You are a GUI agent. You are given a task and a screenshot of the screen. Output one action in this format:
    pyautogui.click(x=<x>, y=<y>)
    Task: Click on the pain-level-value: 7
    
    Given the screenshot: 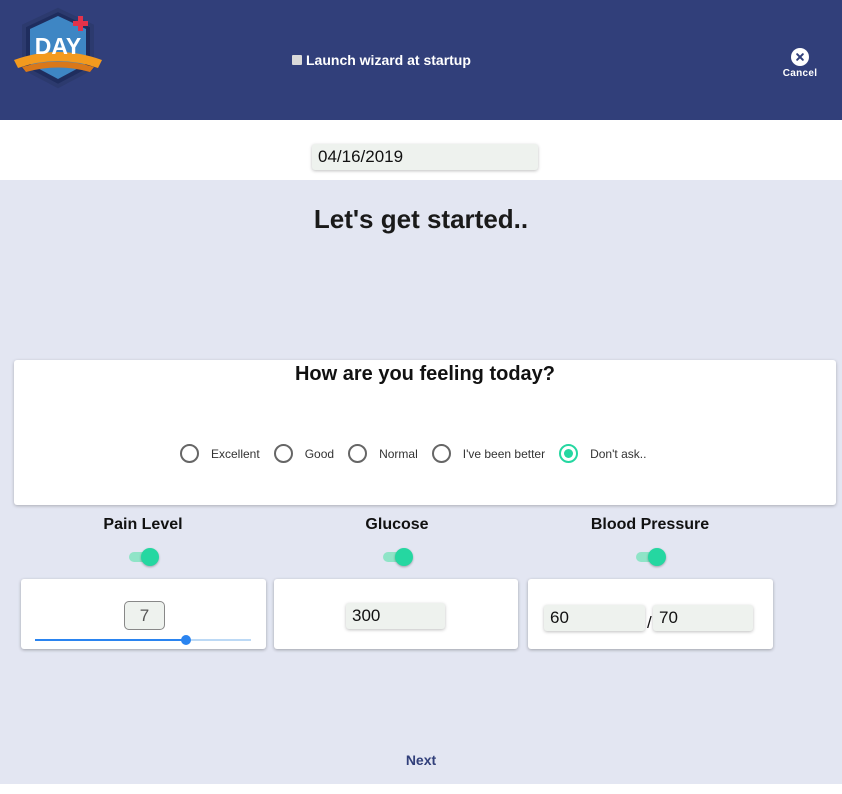 What is the action you would take?
    pyautogui.click(x=144, y=615)
    